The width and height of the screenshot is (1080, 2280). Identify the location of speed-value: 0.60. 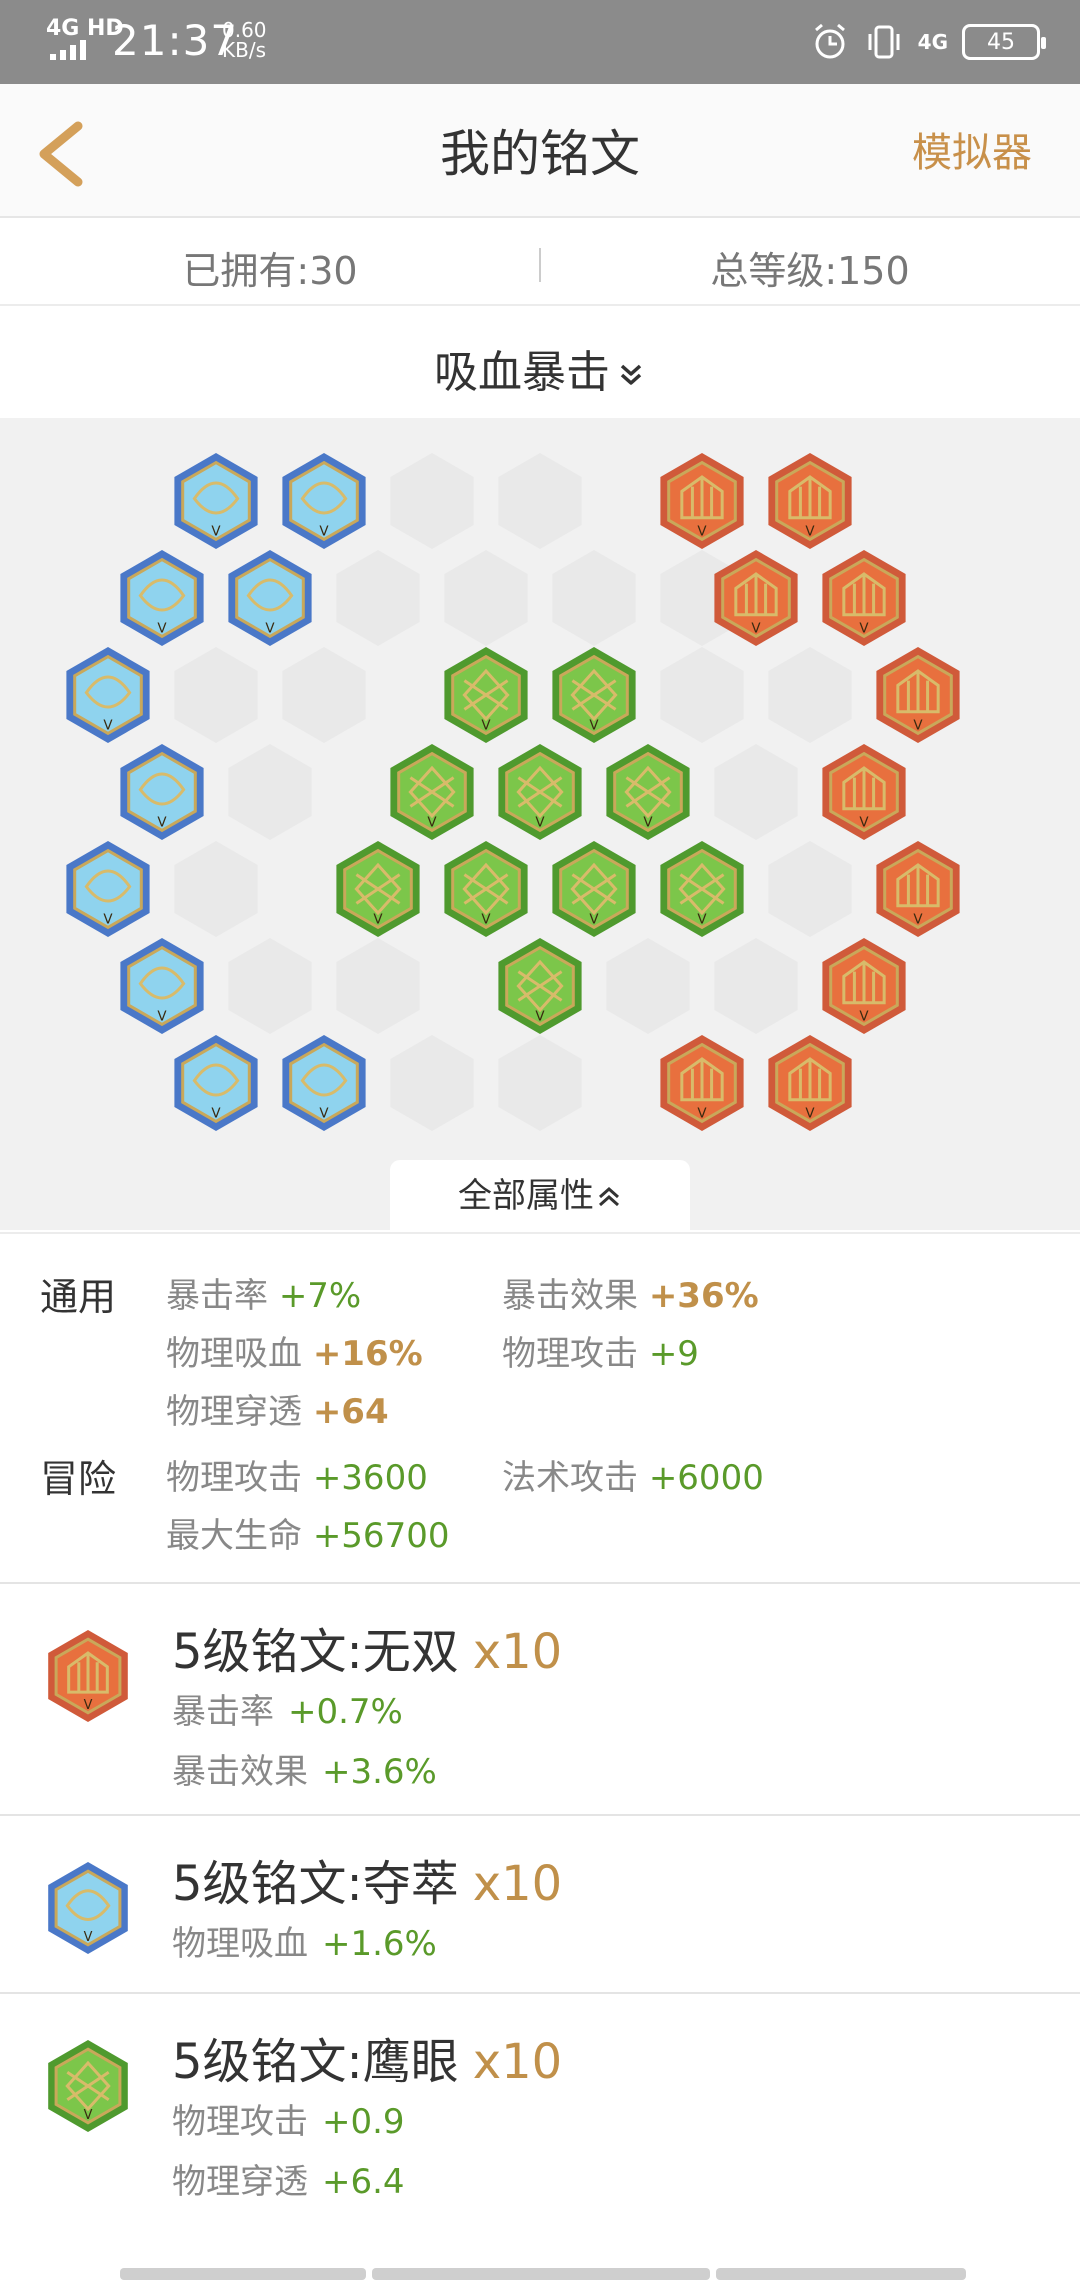
(244, 30).